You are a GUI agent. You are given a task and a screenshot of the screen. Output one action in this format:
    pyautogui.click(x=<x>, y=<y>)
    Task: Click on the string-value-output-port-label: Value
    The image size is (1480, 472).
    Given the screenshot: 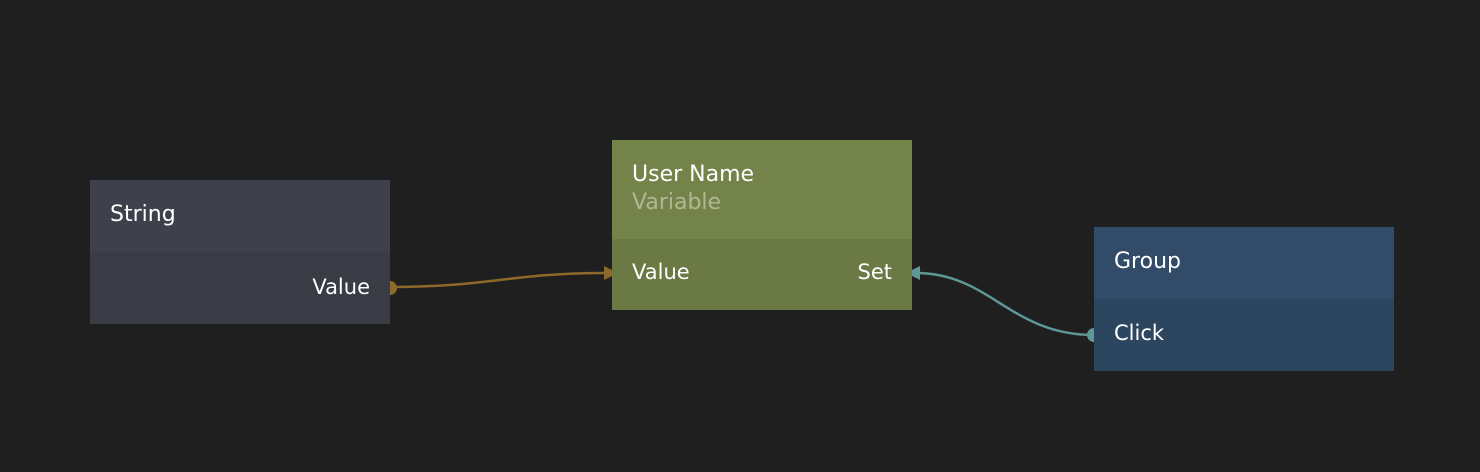 What is the action you would take?
    pyautogui.click(x=341, y=287)
    